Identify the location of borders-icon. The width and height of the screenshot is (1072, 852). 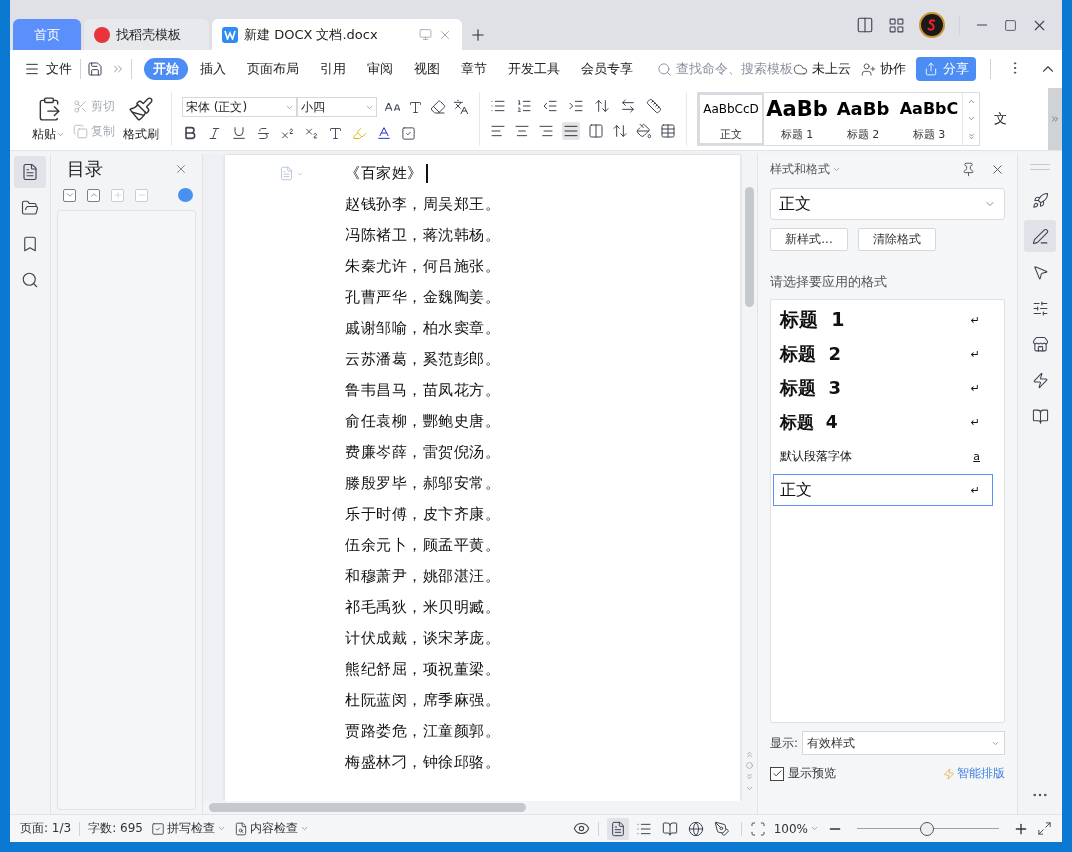
(668, 131).